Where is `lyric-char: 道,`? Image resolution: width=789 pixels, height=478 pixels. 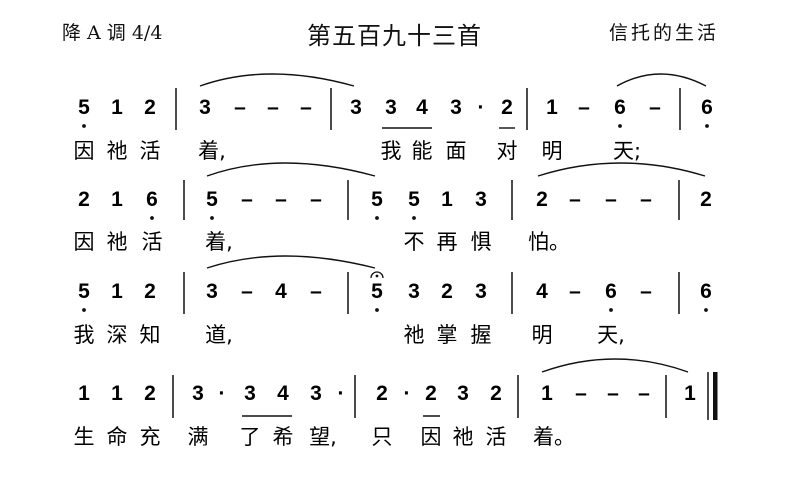 lyric-char: 道, is located at coordinates (219, 335).